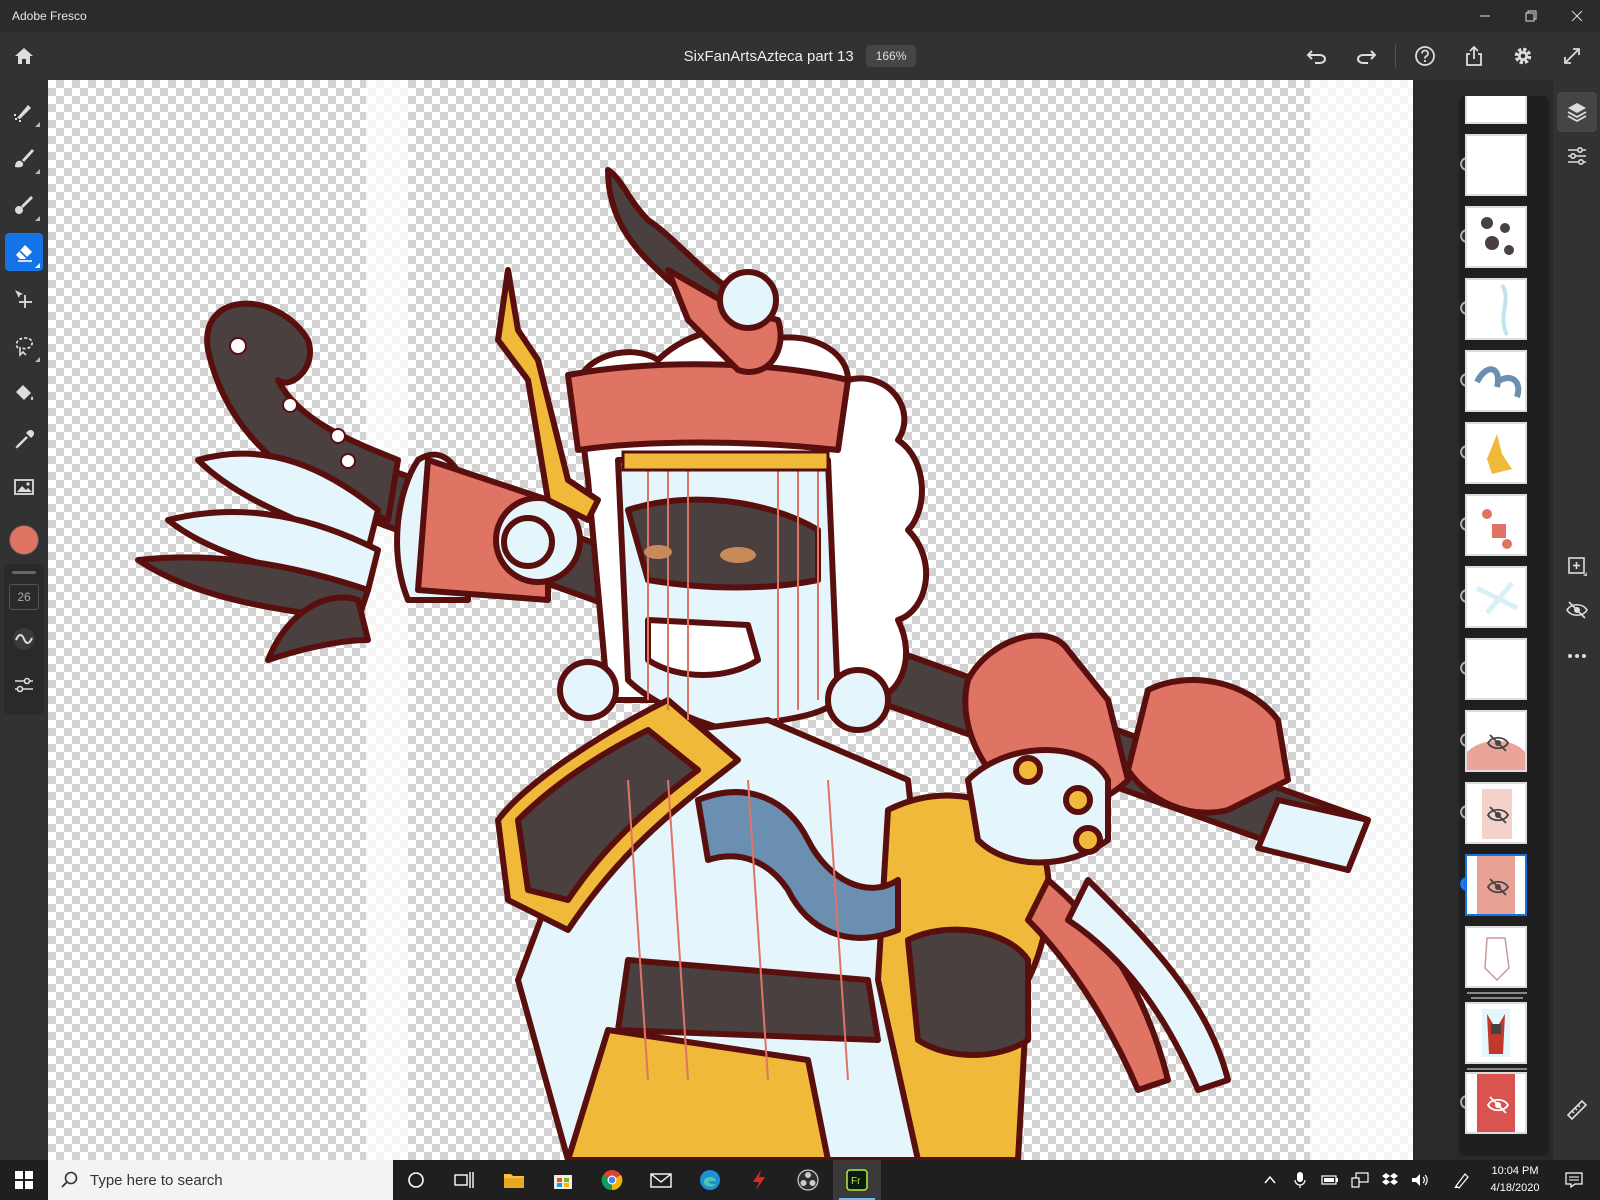 This screenshot has width=1600, height=1200. Describe the element at coordinates (24, 205) in the screenshot. I see `vector-brush-tool` at that location.